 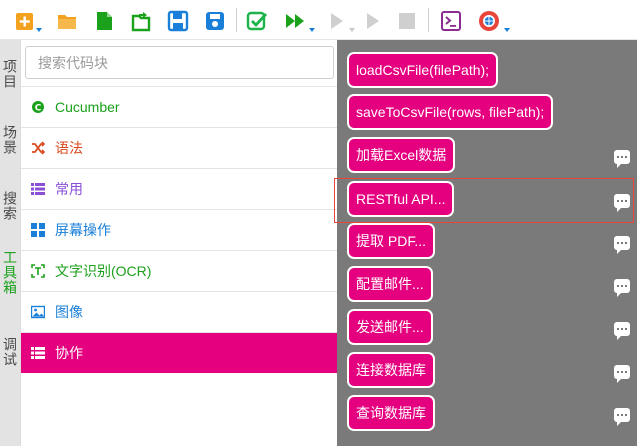 I want to click on category-label: Cucumber, so click(x=87, y=107).